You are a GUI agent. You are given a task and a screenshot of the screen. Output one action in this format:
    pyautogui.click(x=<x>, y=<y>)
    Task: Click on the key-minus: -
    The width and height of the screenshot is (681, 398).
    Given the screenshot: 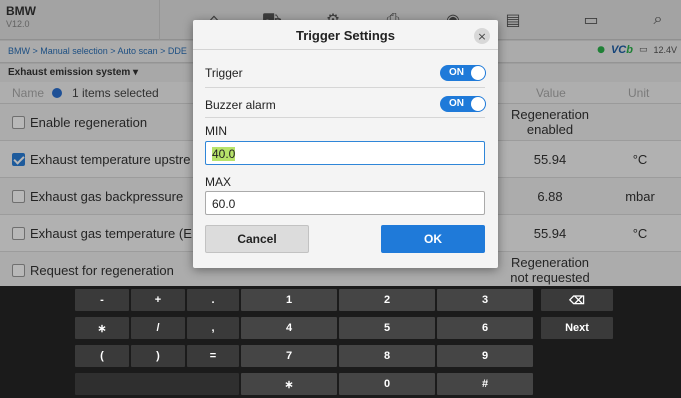 What is the action you would take?
    pyautogui.click(x=102, y=300)
    